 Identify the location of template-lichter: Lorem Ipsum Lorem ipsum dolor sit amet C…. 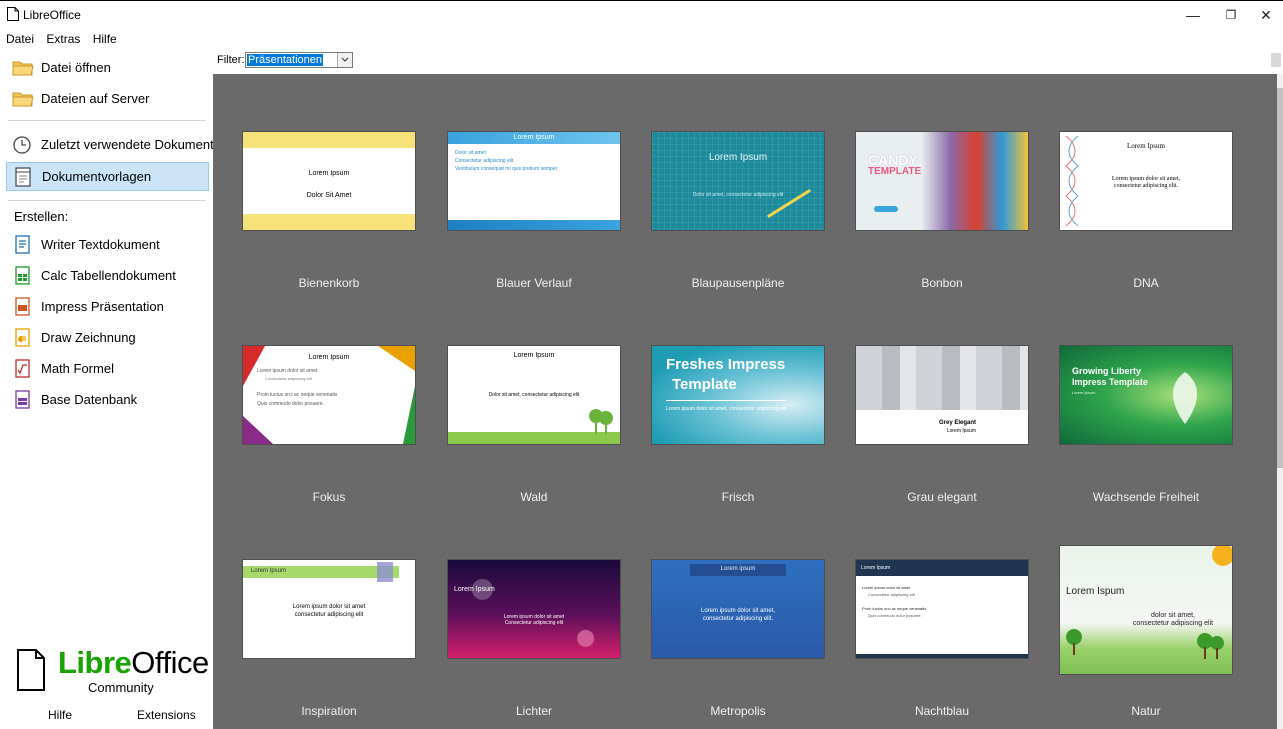
(528, 623).